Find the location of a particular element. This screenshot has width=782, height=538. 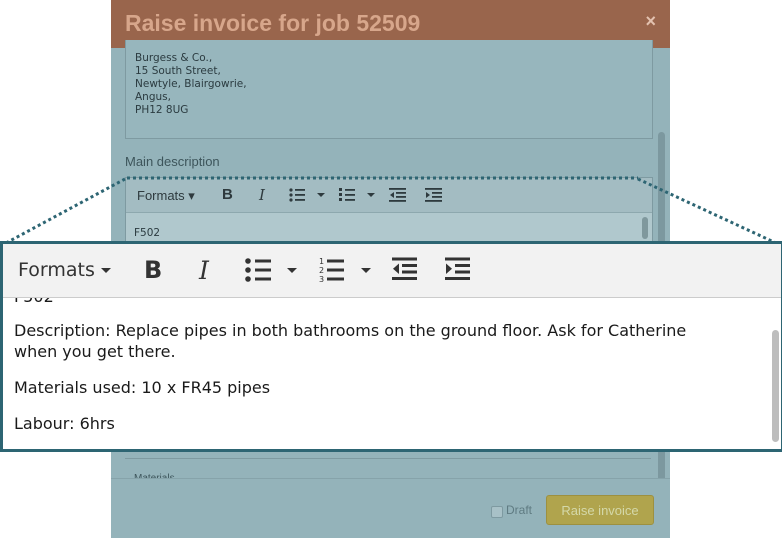

connector-left is located at coordinates (65, 211).